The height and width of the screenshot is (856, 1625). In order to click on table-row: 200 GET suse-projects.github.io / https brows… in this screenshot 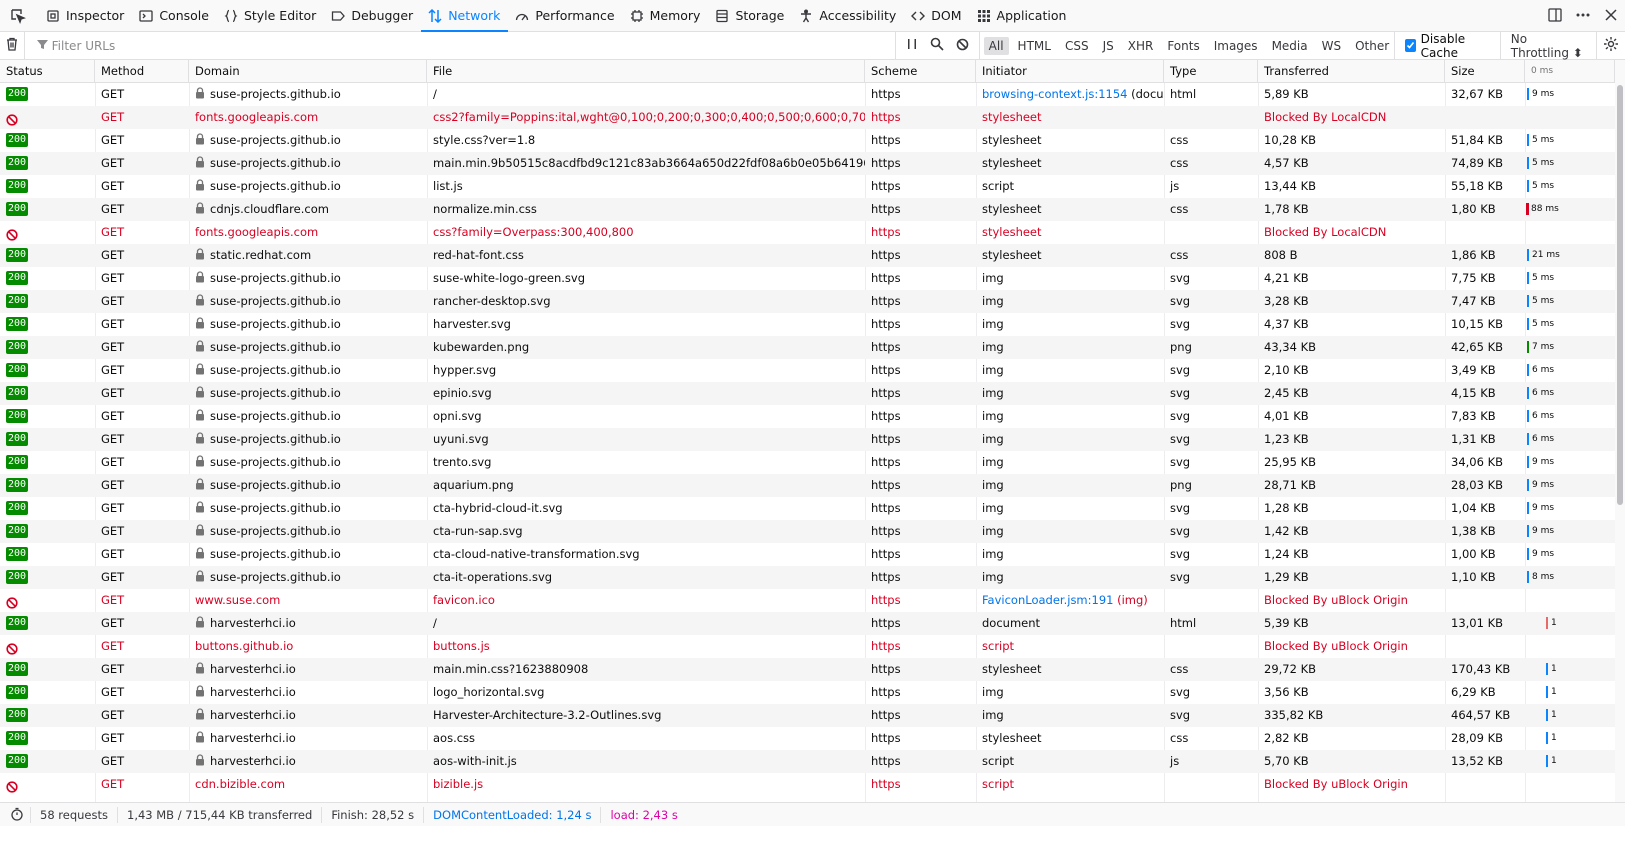, I will do `click(807, 94)`.